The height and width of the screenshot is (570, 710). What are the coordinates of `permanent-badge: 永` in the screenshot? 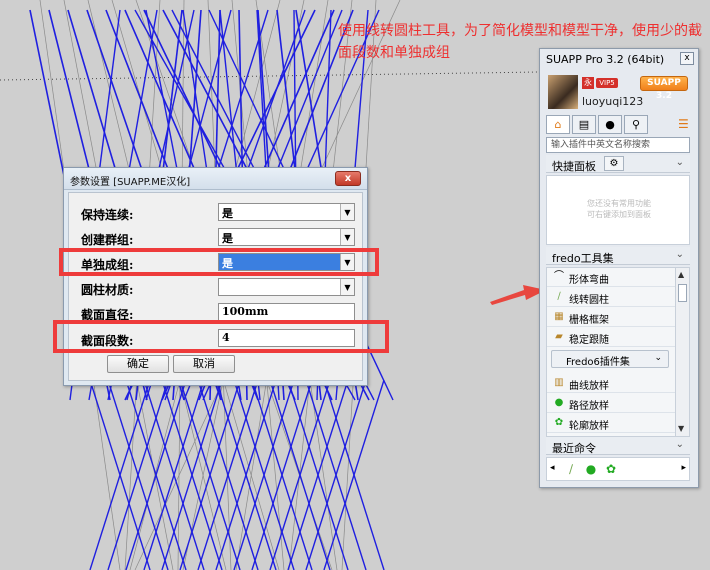 It's located at (588, 83).